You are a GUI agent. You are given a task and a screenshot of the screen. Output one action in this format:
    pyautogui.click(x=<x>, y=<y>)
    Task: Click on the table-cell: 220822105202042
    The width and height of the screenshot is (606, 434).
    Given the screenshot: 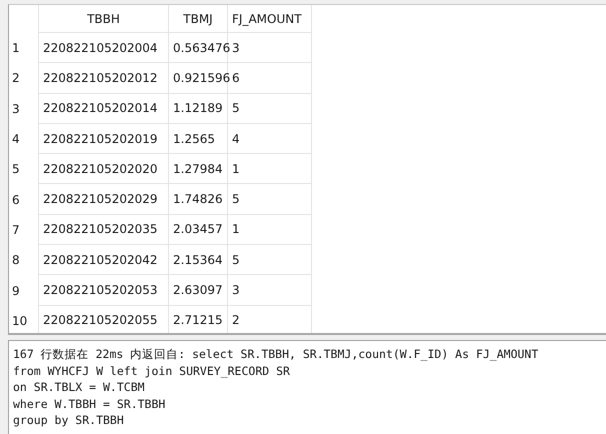 What is the action you would take?
    pyautogui.click(x=104, y=260)
    